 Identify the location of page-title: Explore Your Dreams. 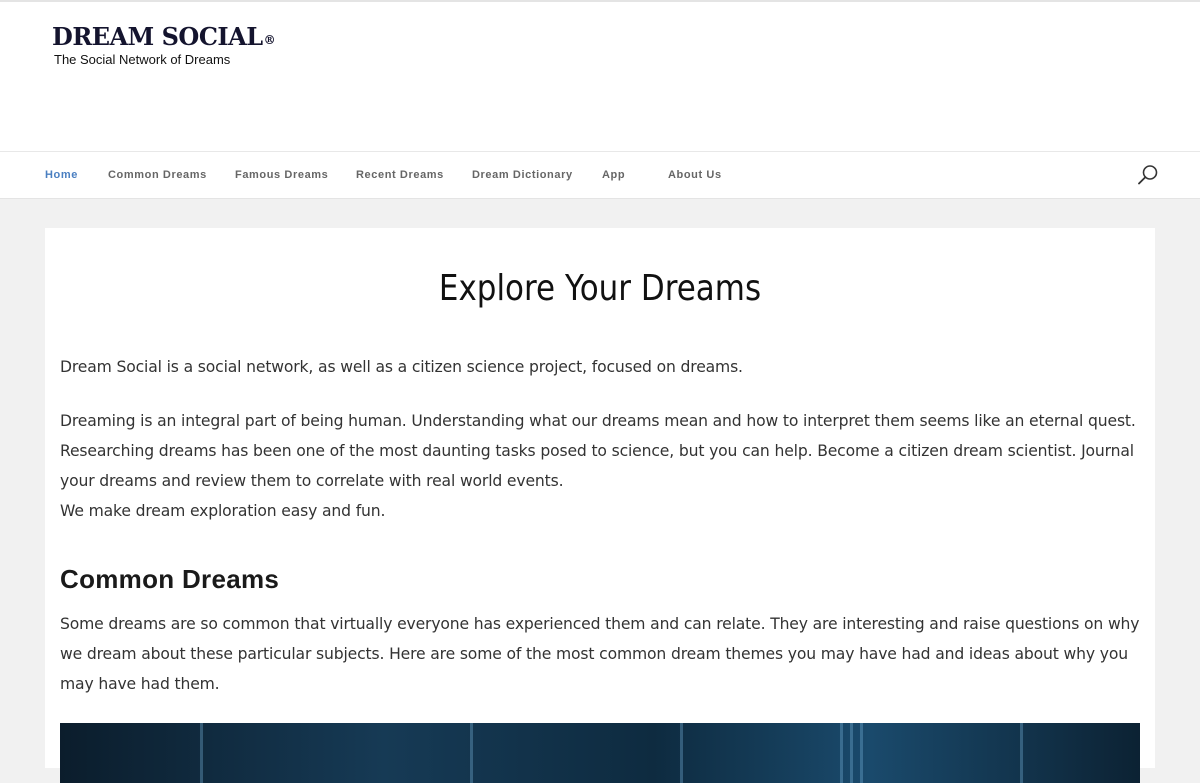
(600, 288).